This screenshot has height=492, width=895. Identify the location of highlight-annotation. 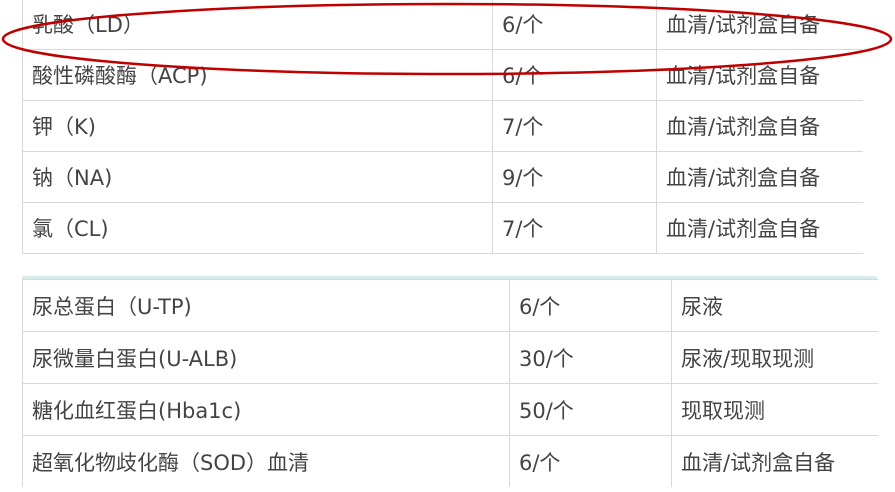
(447, 39).